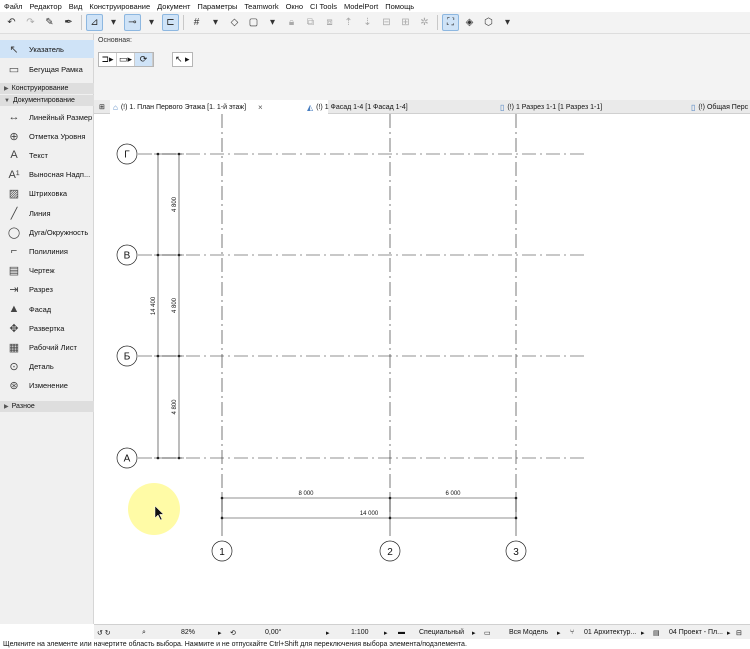  What do you see at coordinates (47, 309) in the screenshot?
I see `tool-elevation: ▲ Фасад` at bounding box center [47, 309].